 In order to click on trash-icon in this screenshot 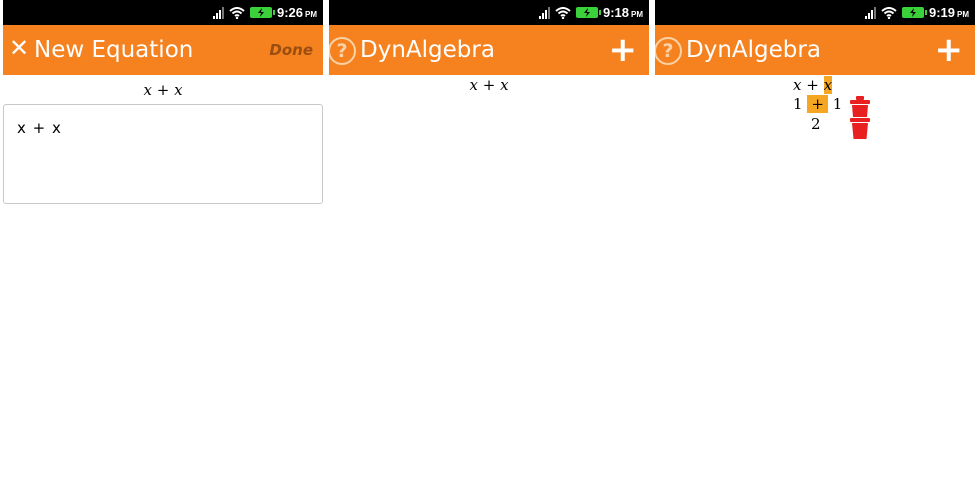, I will do `click(860, 120)`.